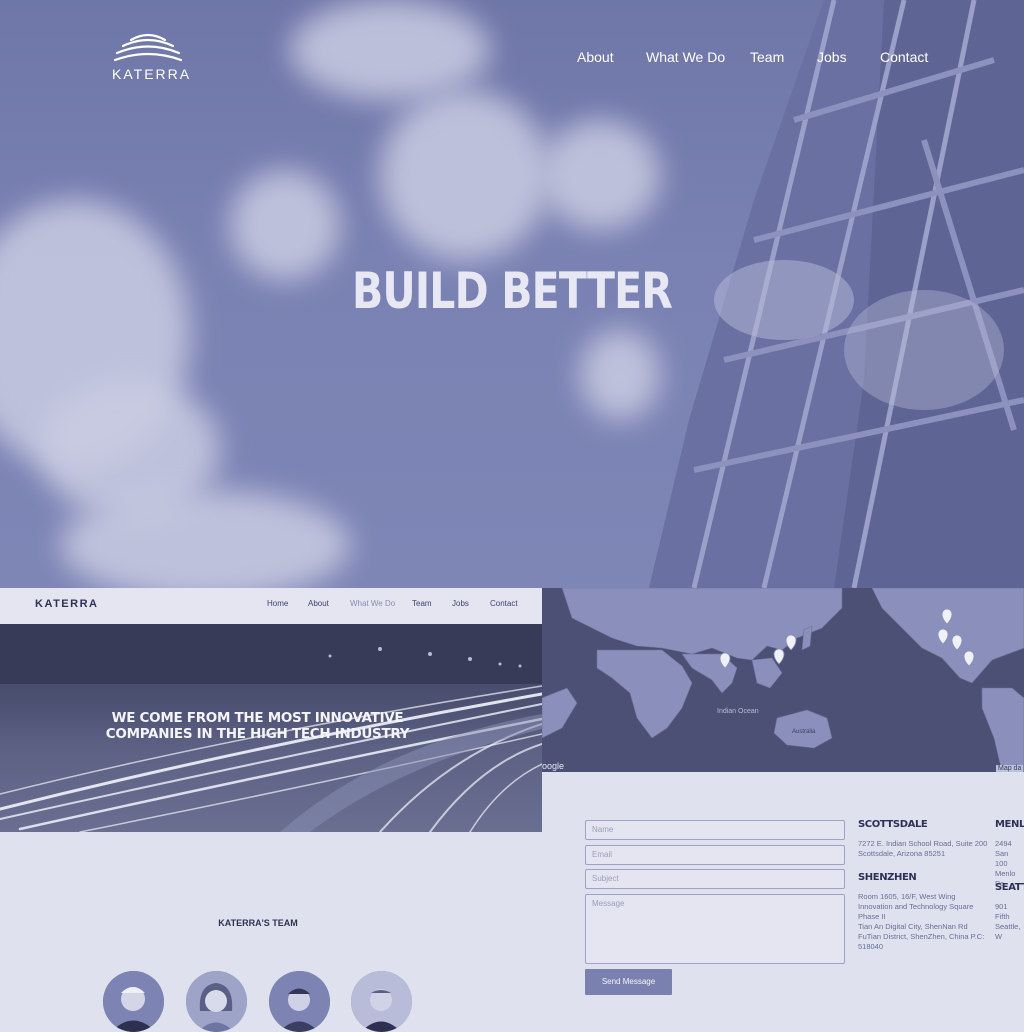 Image resolution: width=1024 pixels, height=1032 pixels. I want to click on office-heading-scottsdale: SCOTTSDALE, so click(893, 824).